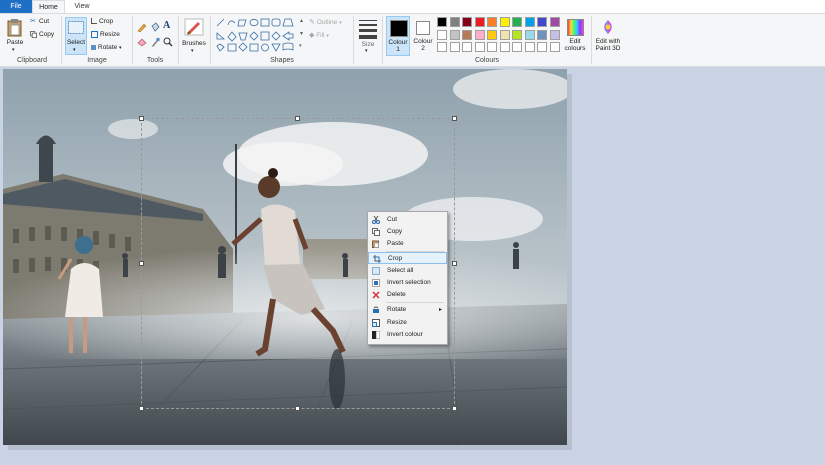  Describe the element at coordinates (93, 47) in the screenshot. I see `rotate-icon` at that location.